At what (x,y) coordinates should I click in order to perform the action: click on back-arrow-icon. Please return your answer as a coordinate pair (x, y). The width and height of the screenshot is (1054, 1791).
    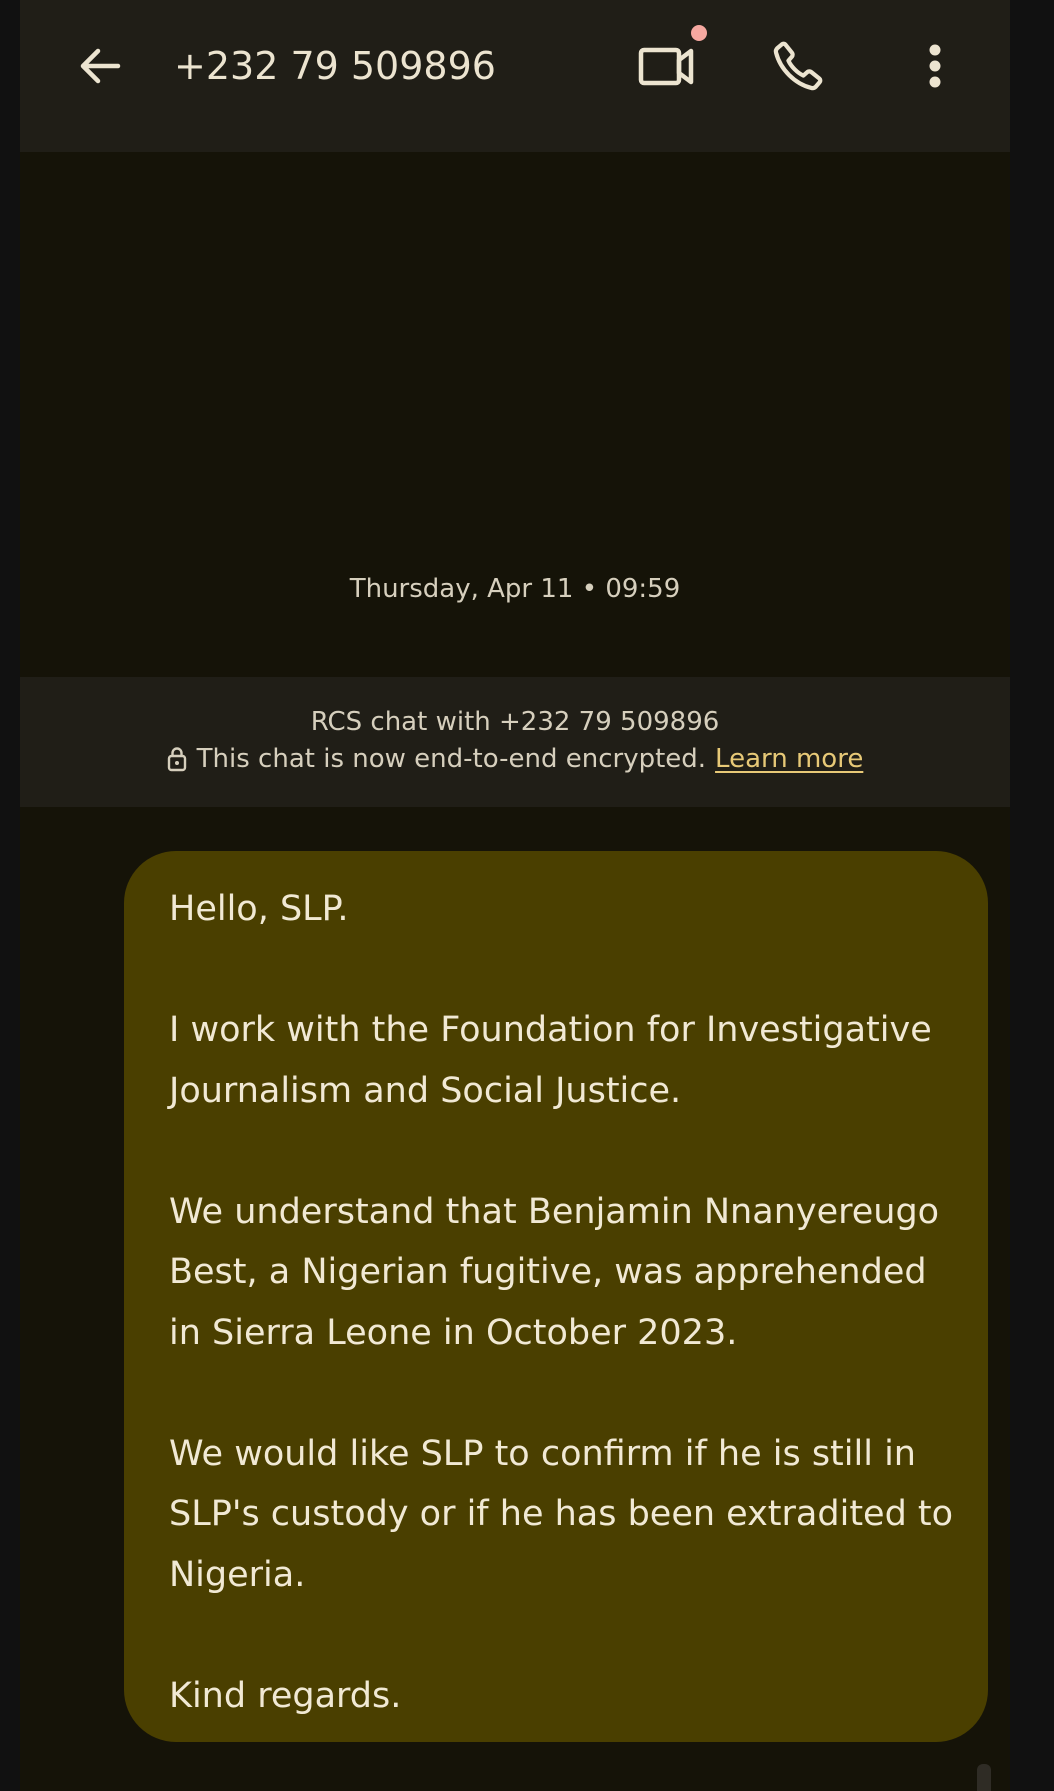
    Looking at the image, I should click on (100, 66).